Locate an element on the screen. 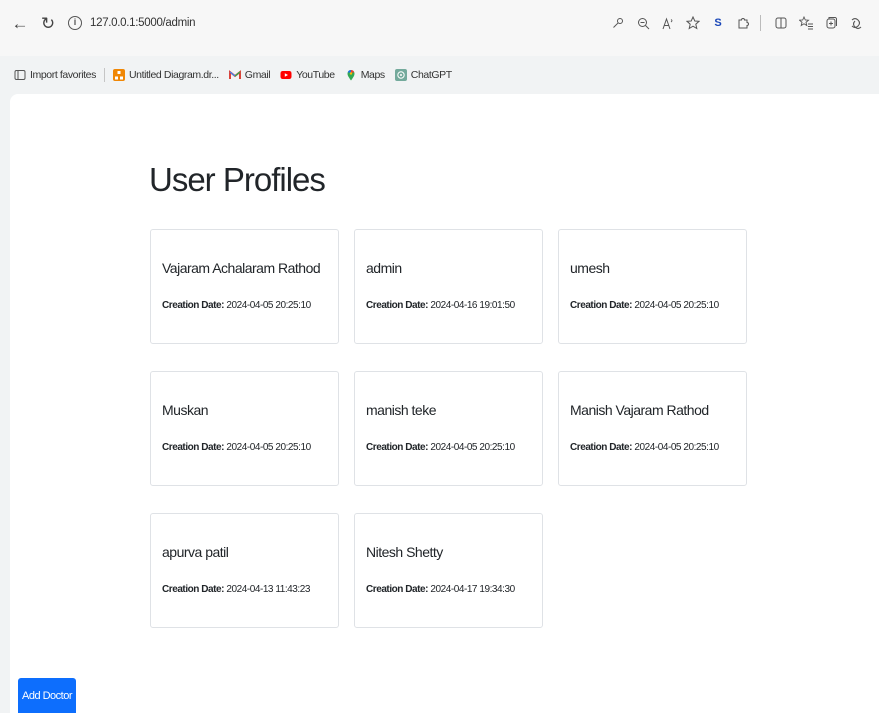 The width and height of the screenshot is (879, 713). favorites-icon is located at coordinates (806, 23).